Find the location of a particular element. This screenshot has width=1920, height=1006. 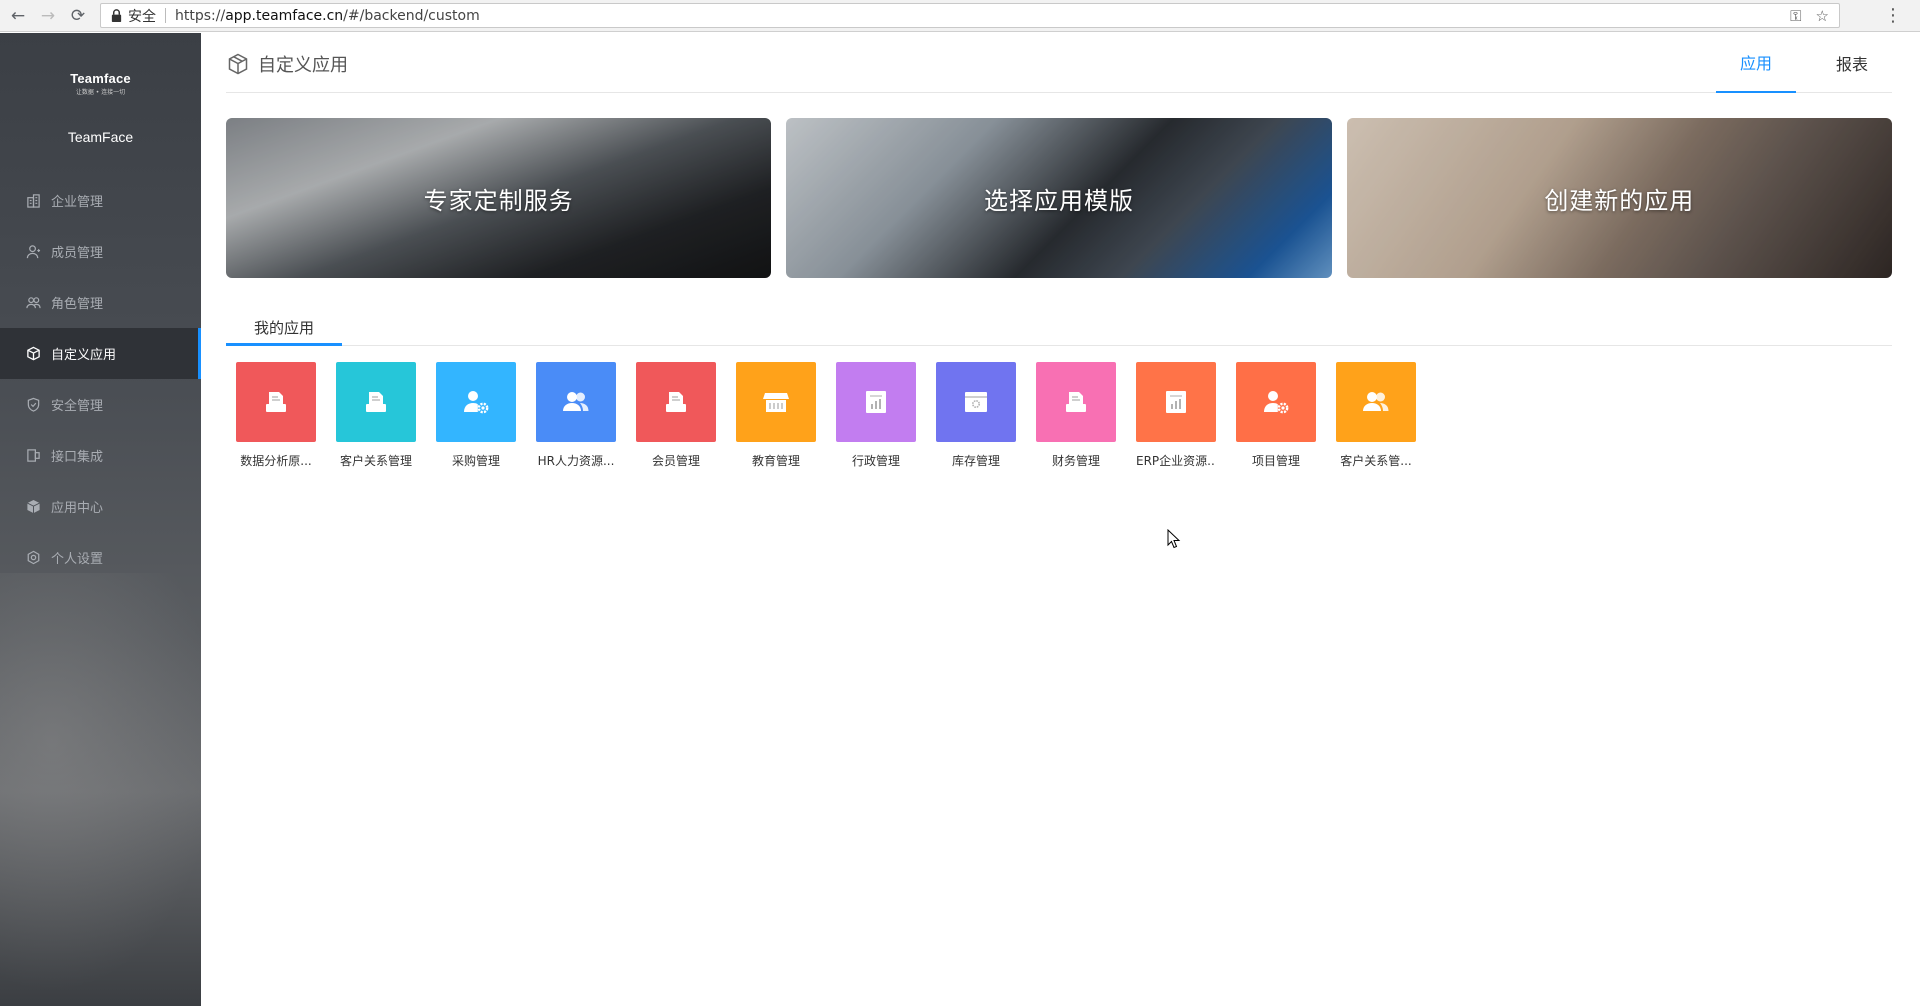

page-header: 自定义应用 应用 报表 is located at coordinates (1059, 63).